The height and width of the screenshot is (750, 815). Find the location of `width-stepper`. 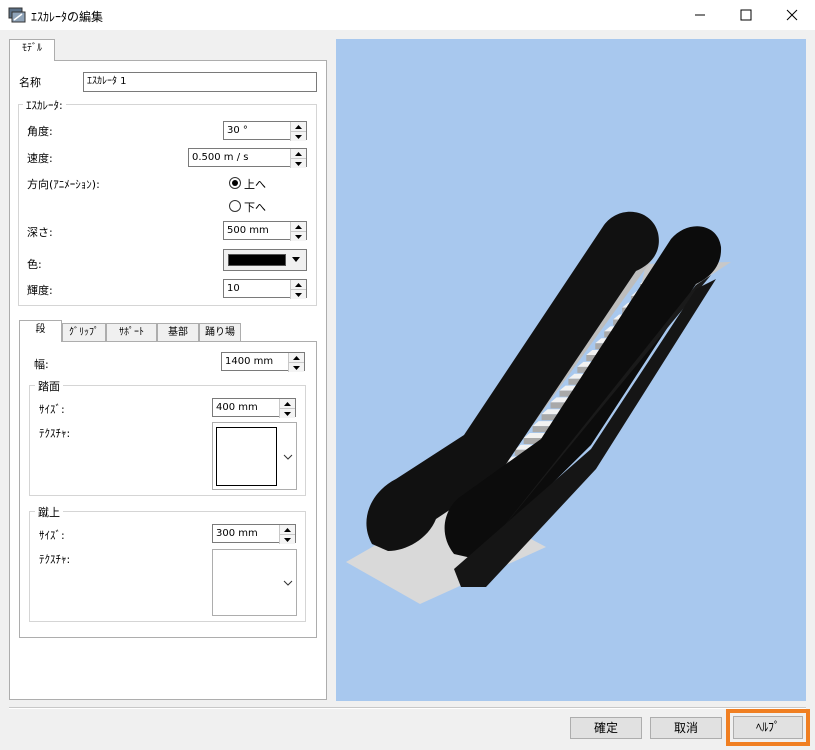

width-stepper is located at coordinates (296, 362).